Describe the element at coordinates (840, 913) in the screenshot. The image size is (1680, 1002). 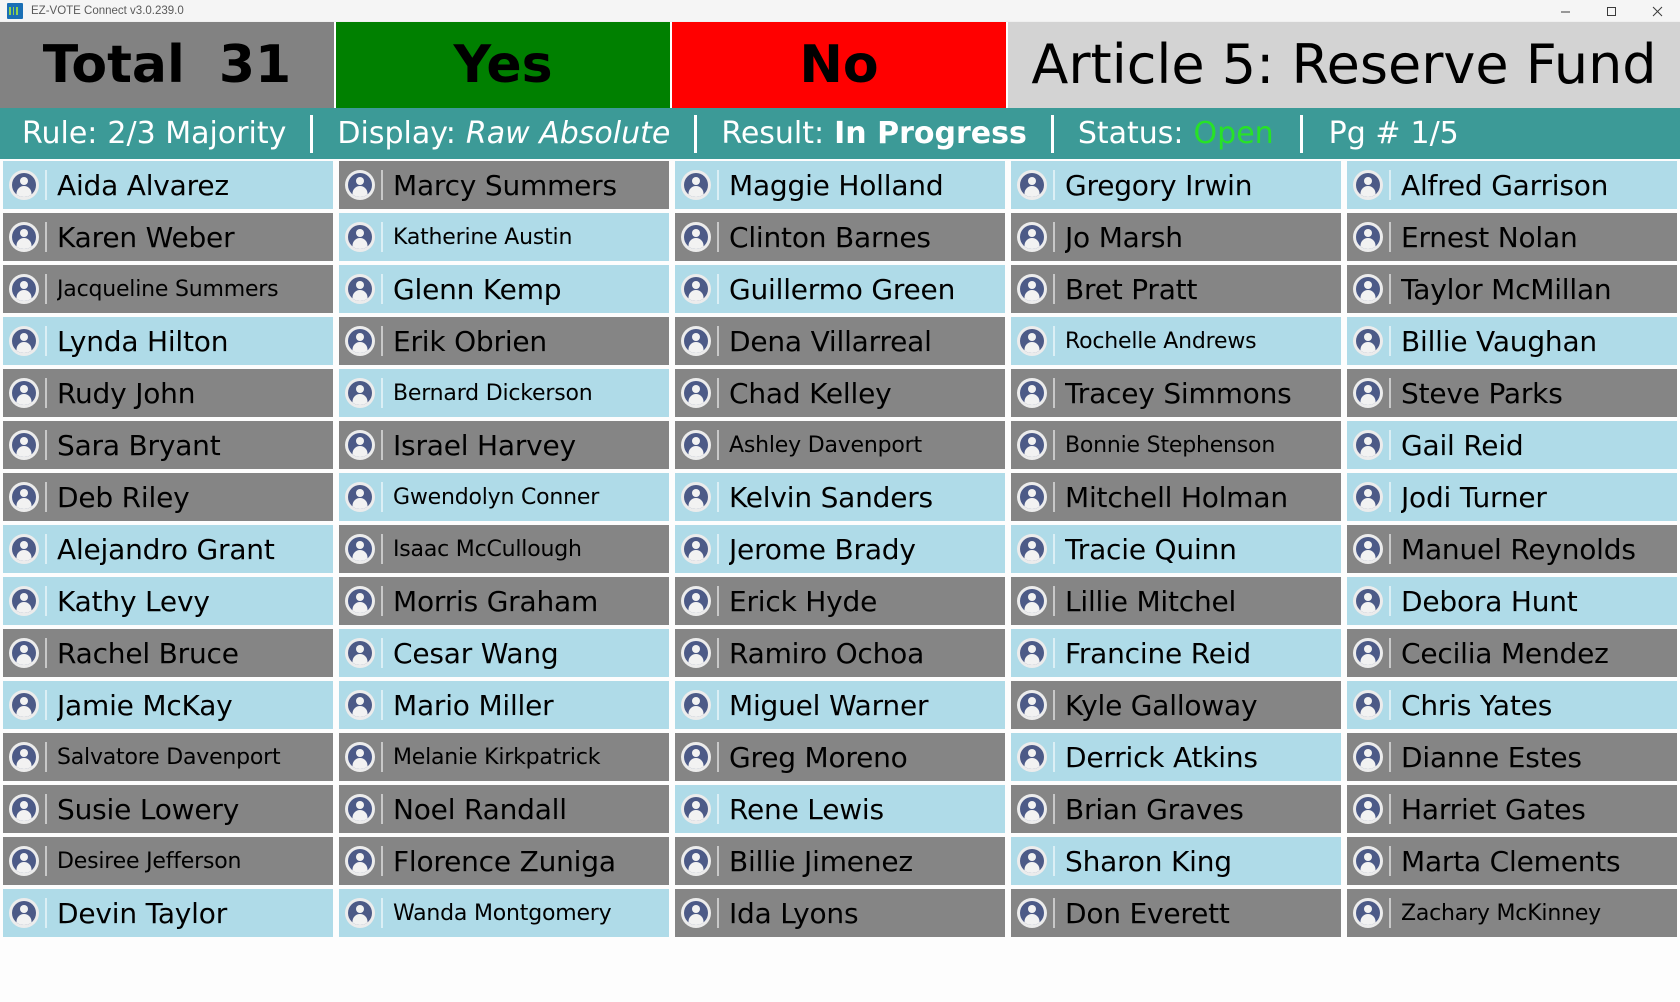
I see `participant-cell: Ida Lyons` at that location.